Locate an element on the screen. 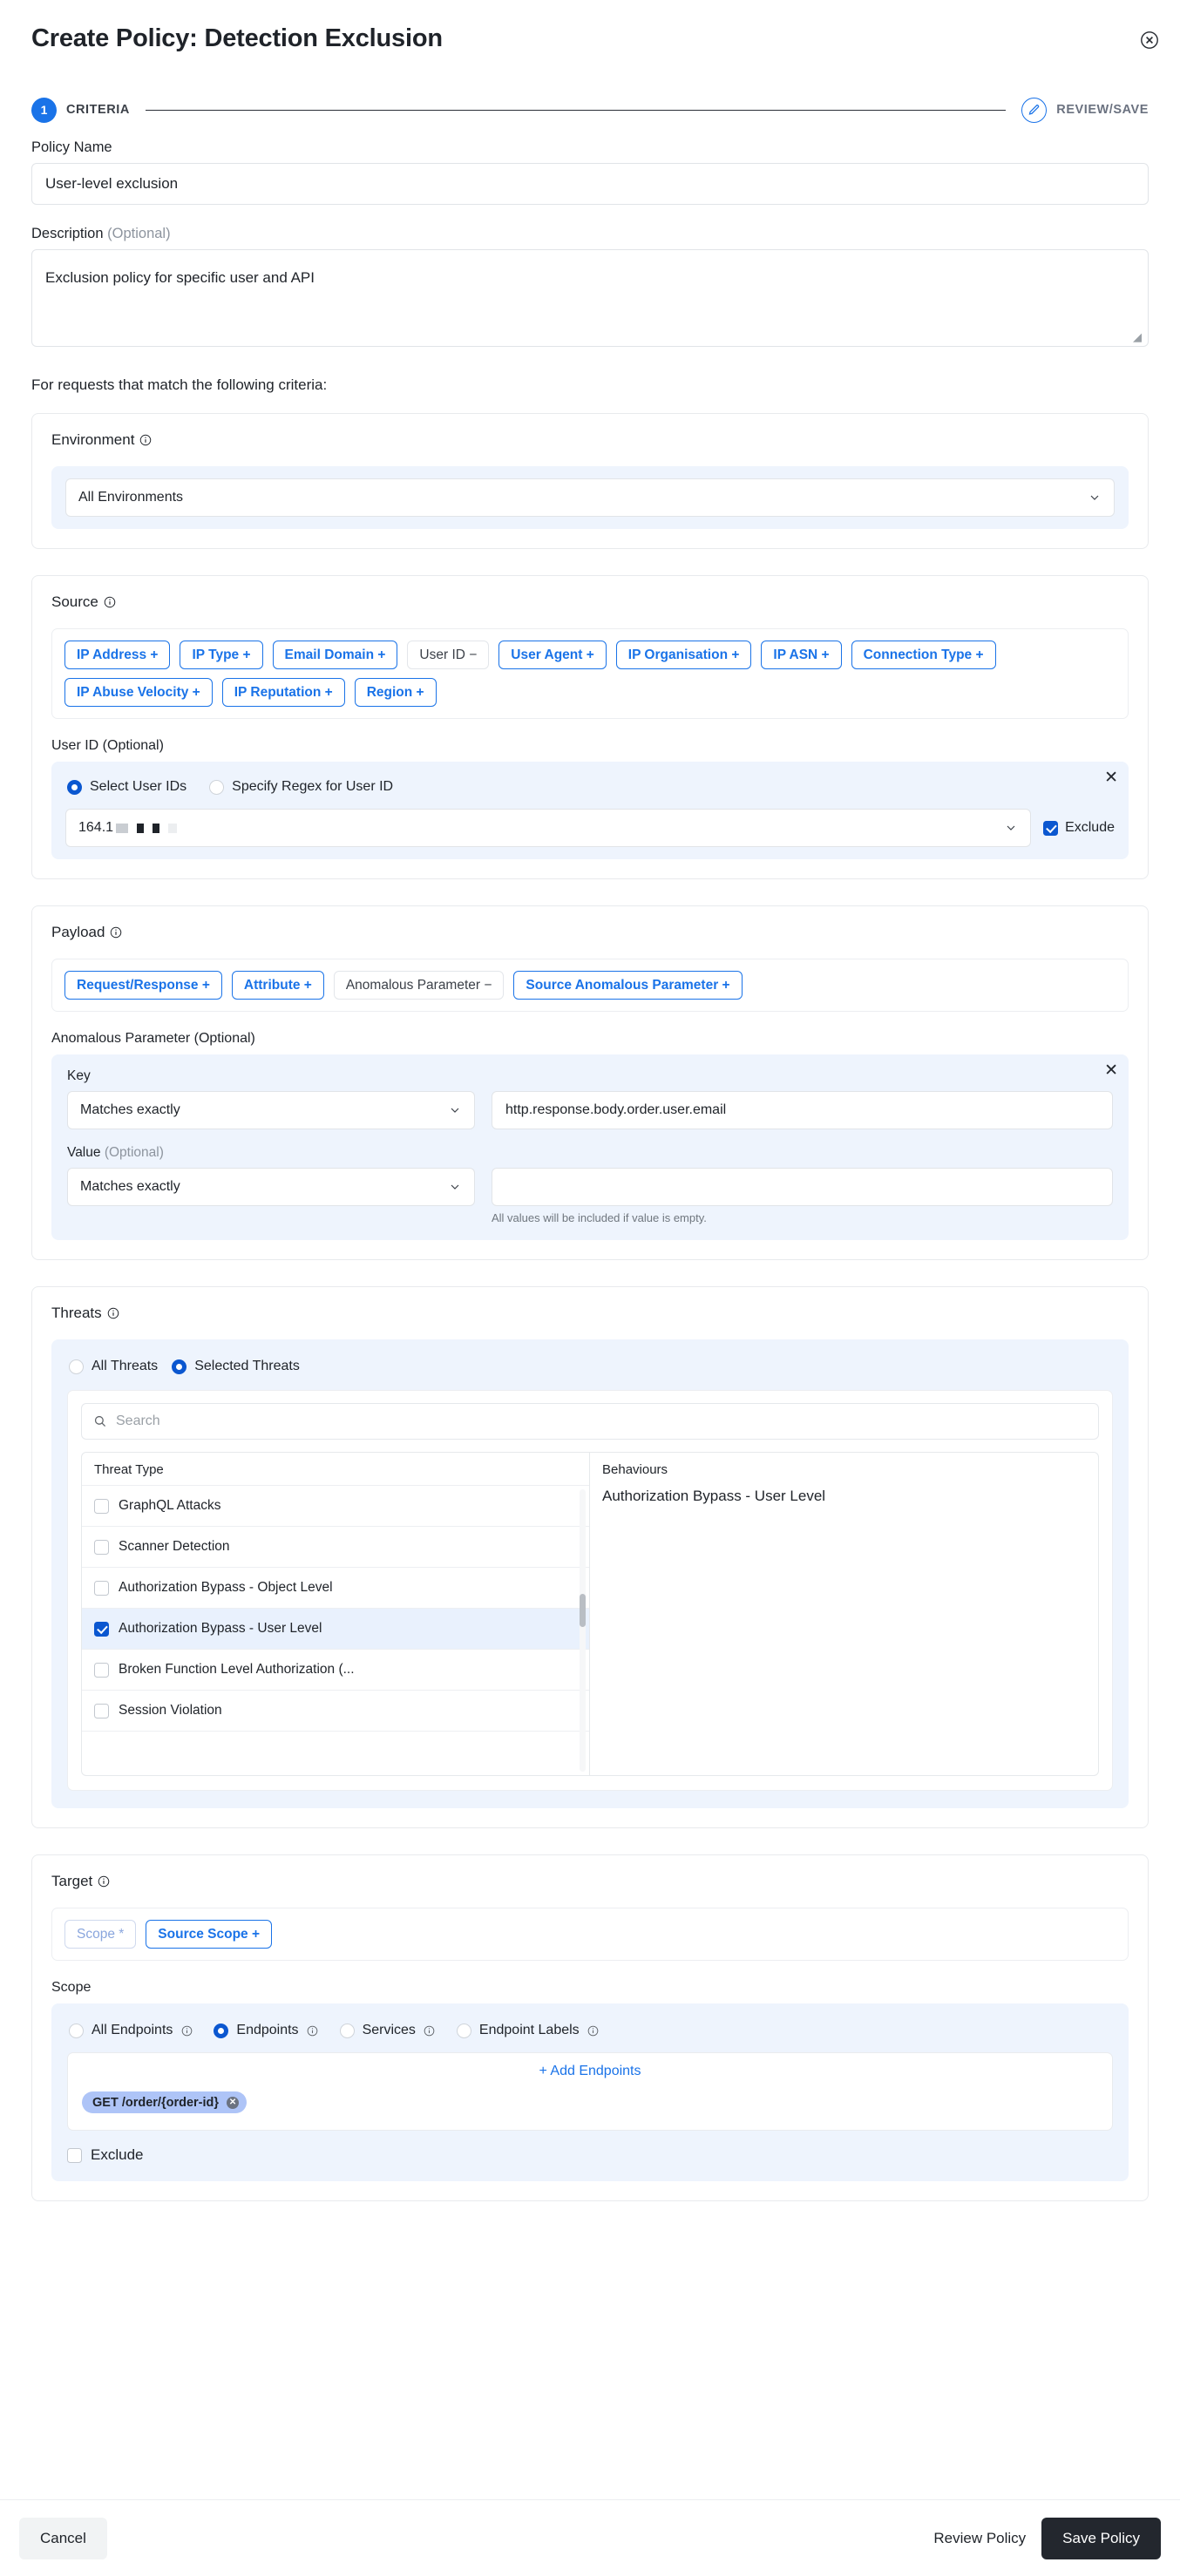  value-operator-select: Matches exactly is located at coordinates (271, 1187).